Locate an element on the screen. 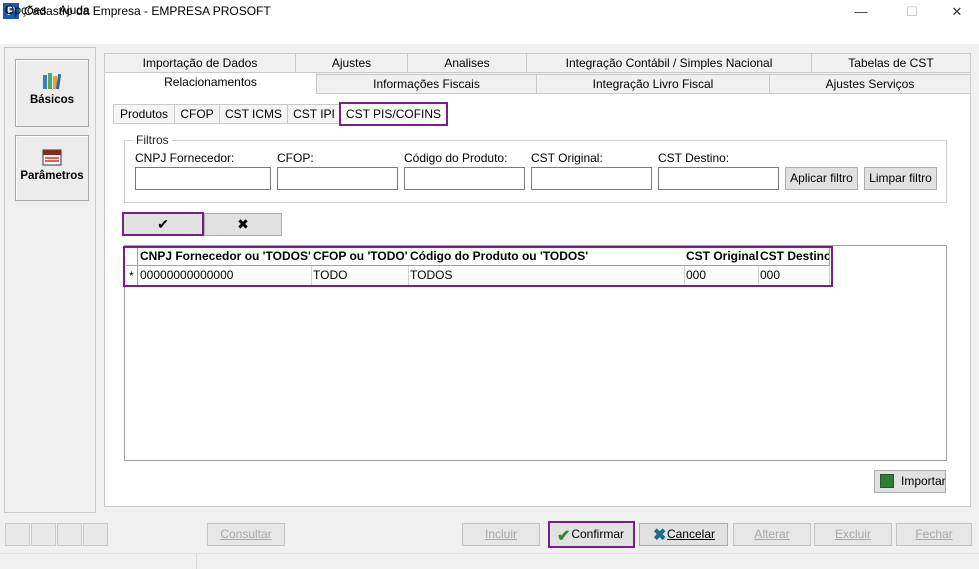 Image resolution: width=979 pixels, height=569 pixels. apply-filter-button: Aplicar filtro is located at coordinates (821, 178).